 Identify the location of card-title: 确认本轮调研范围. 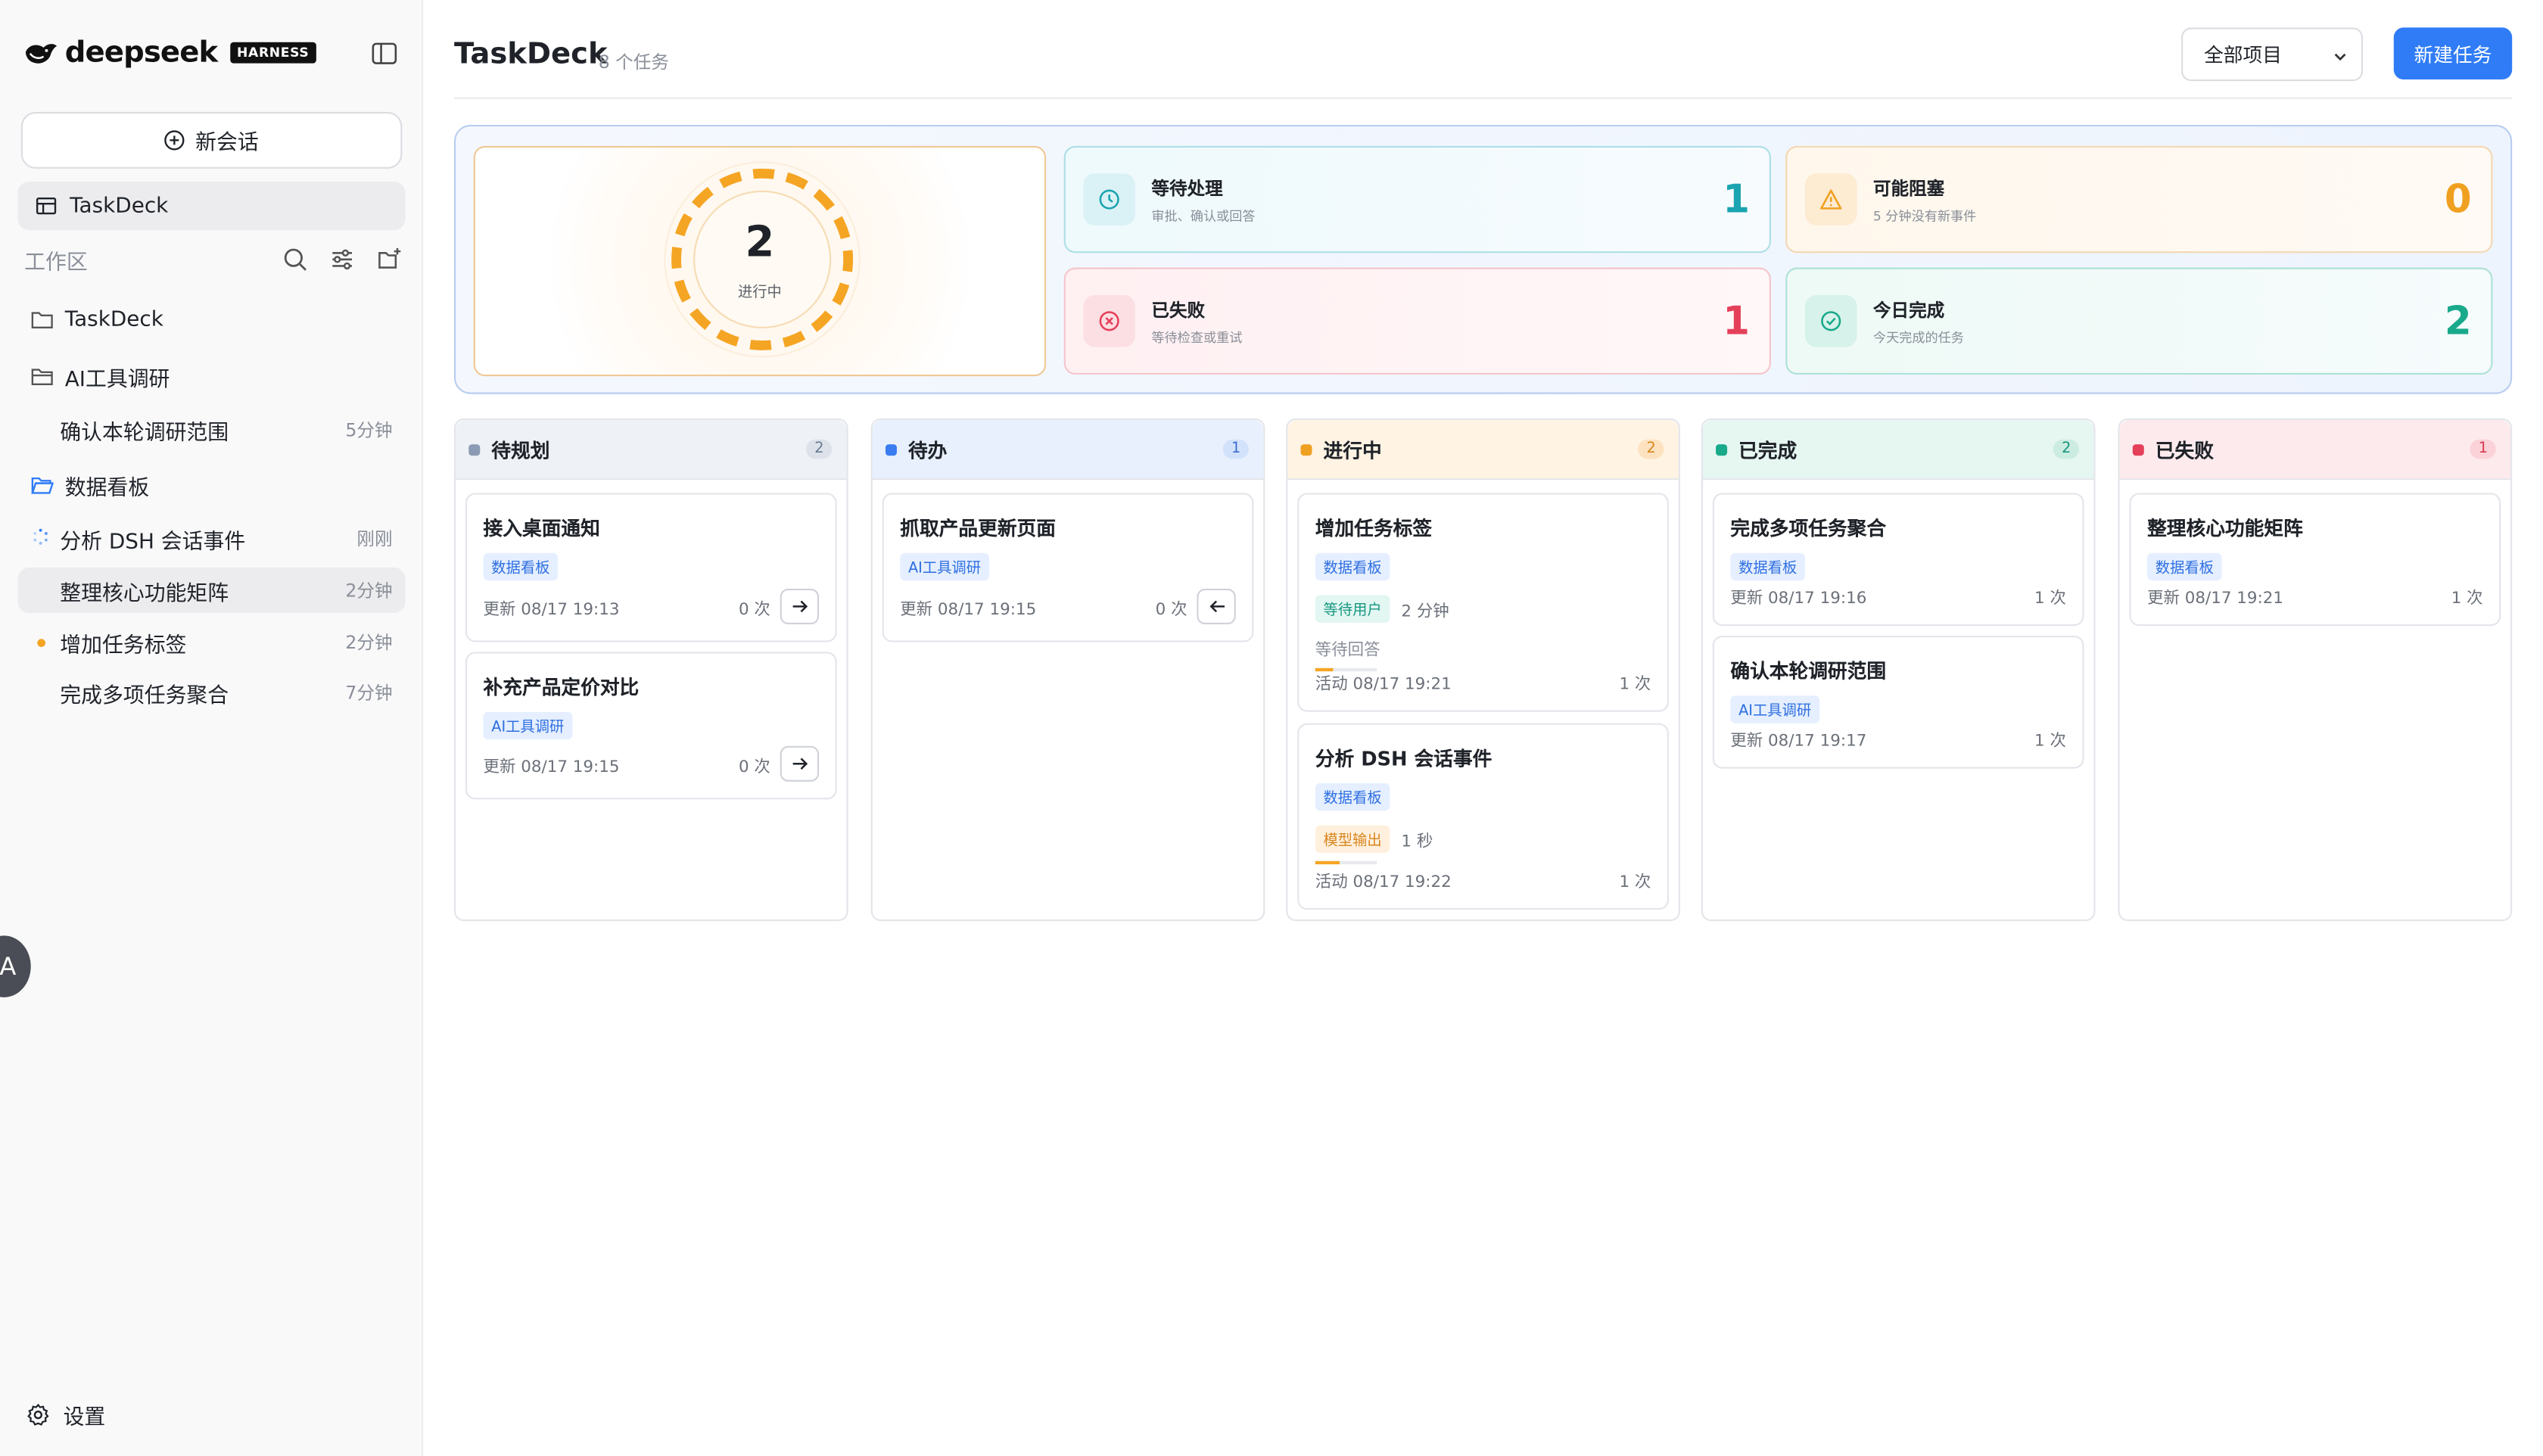
(1808, 671).